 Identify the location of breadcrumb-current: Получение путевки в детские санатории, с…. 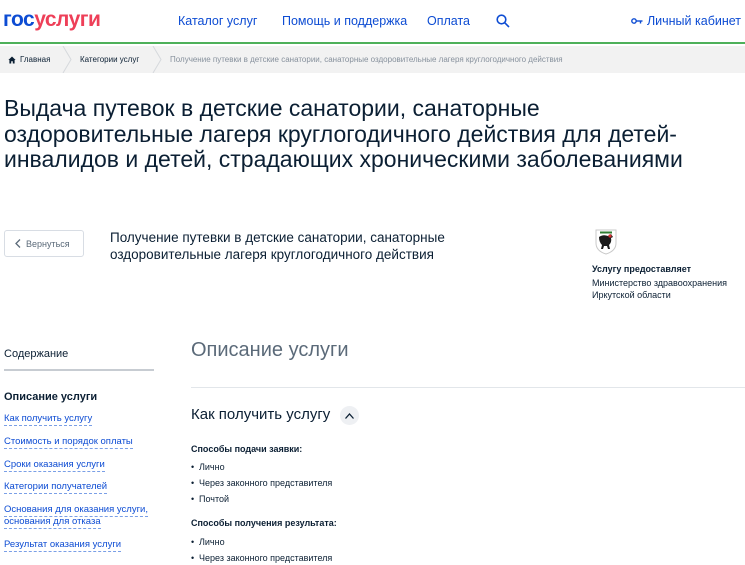
(366, 59).